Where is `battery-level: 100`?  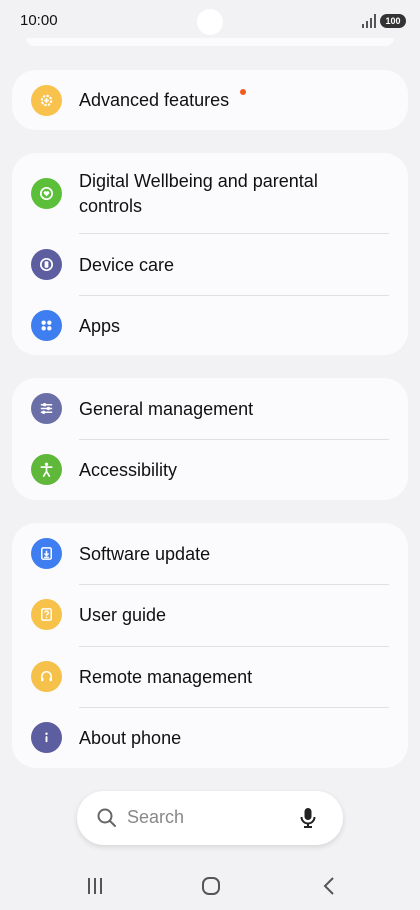
battery-level: 100 is located at coordinates (393, 21).